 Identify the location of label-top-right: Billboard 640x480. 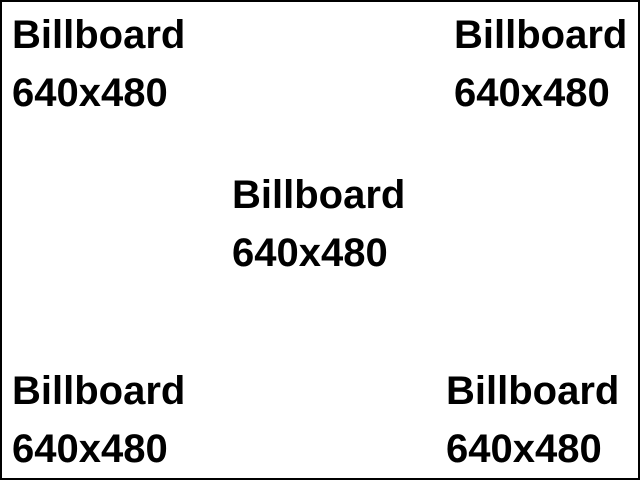
(540, 64).